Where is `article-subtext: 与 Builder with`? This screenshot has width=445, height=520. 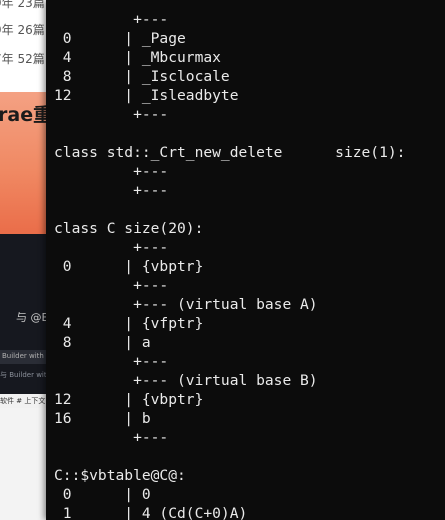
article-subtext: 与 Builder with is located at coordinates (26, 375).